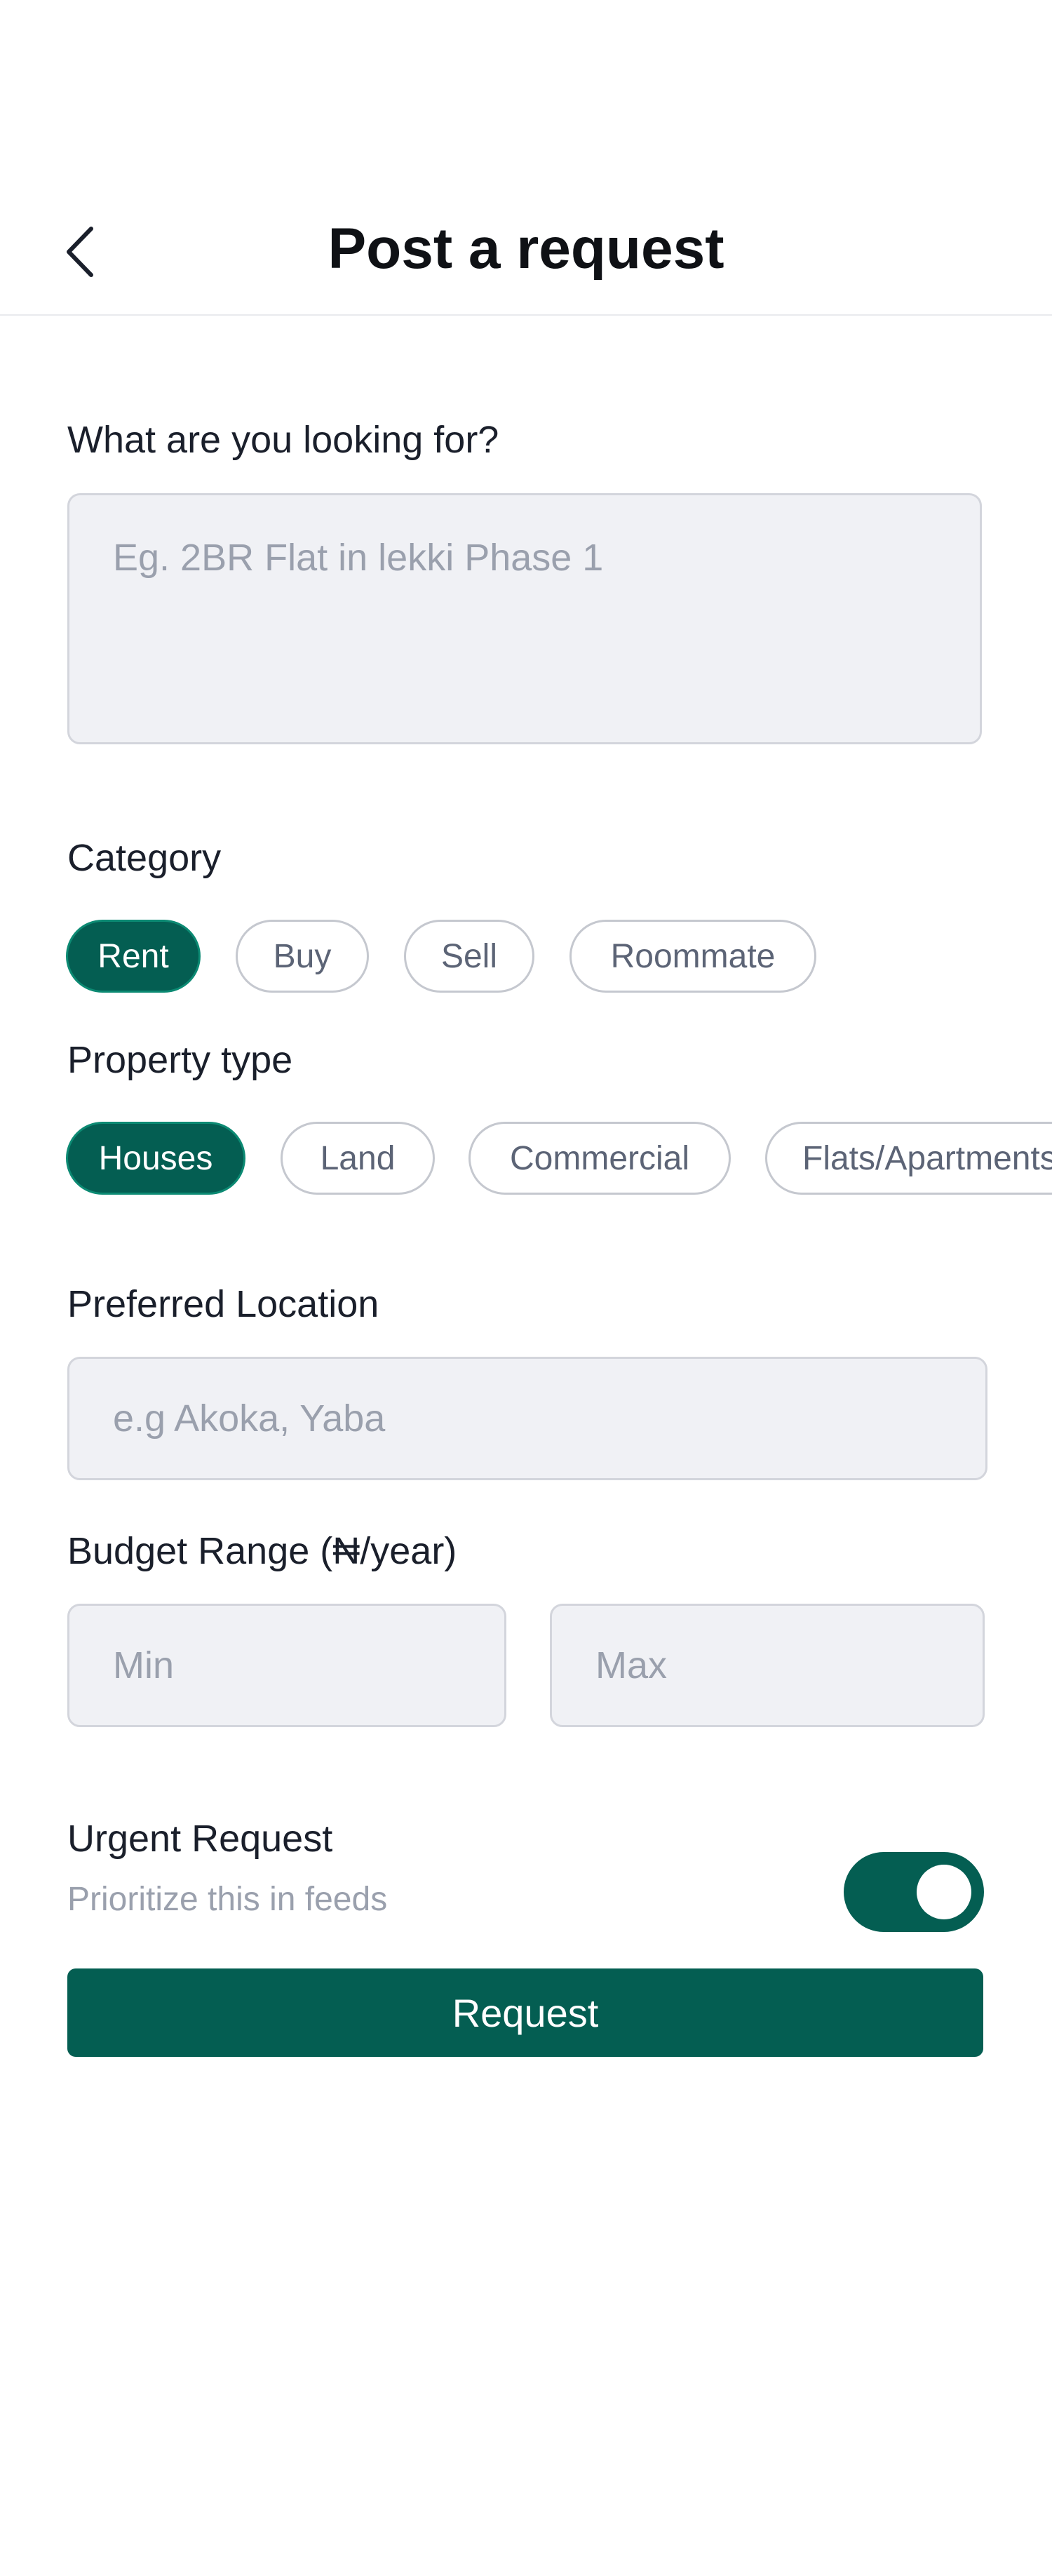  I want to click on property-chip-houses: Houses, so click(156, 1158).